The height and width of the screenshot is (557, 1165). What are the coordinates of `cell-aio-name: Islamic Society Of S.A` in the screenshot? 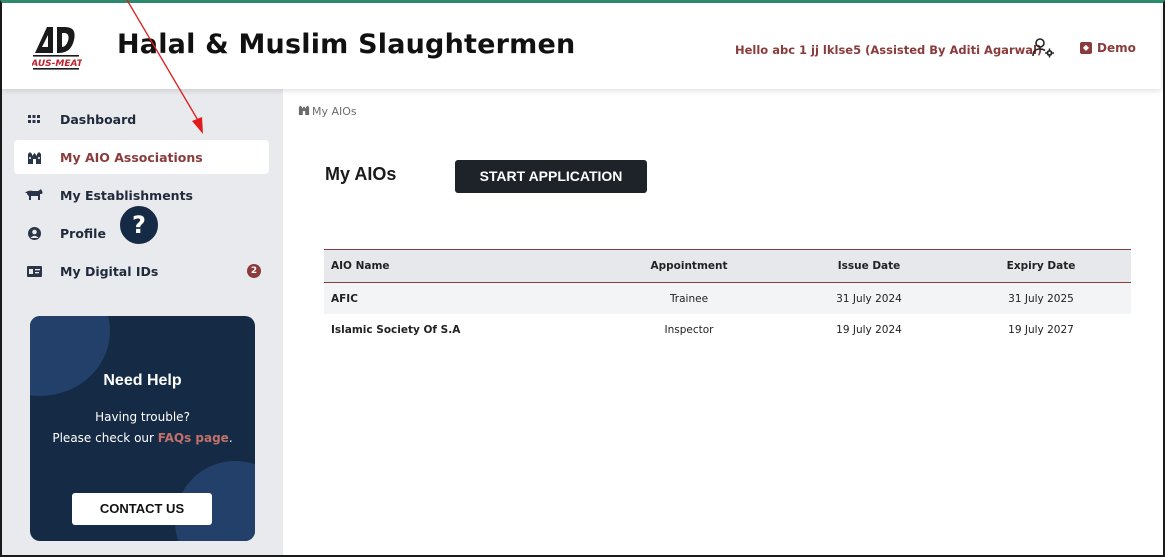 It's located at (396, 329).